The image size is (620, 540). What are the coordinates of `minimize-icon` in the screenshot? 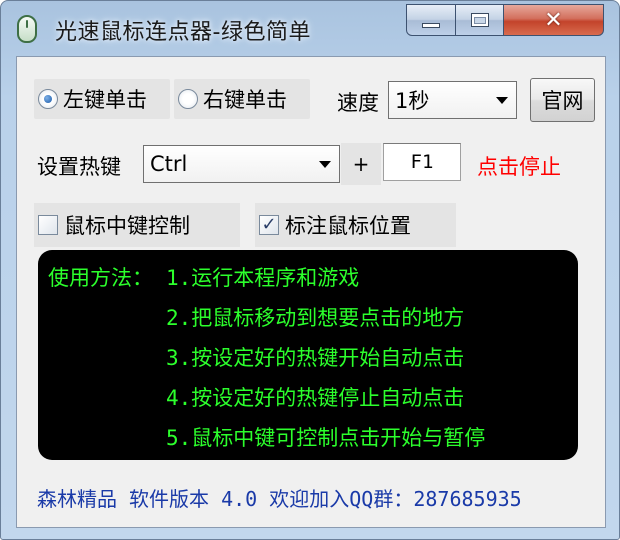 It's located at (431, 25).